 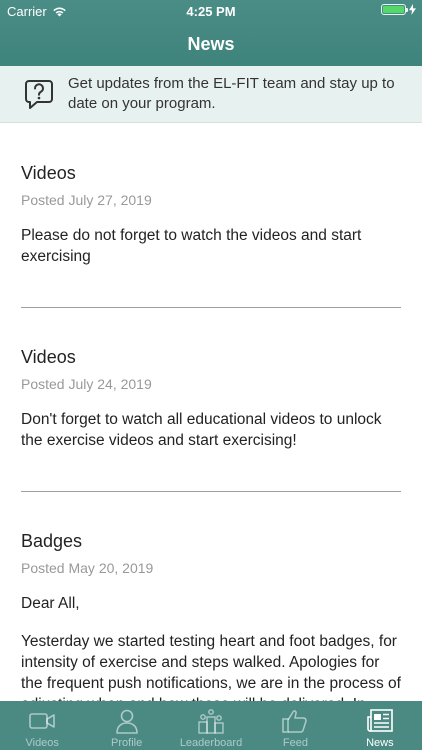 I want to click on tab-news: News, so click(x=380, y=725).